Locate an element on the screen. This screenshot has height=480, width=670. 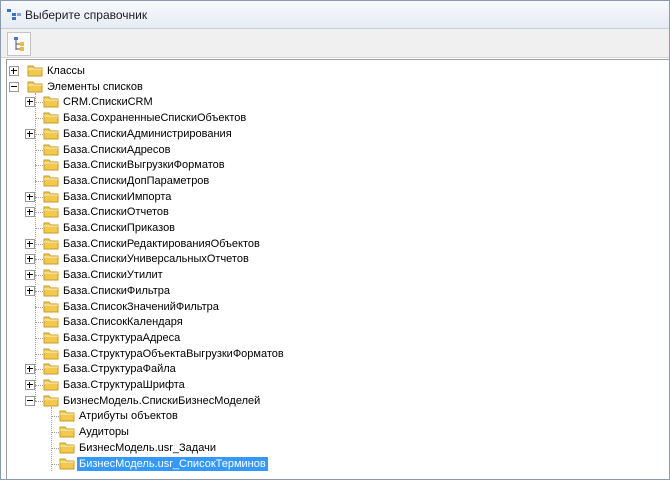
tree-node: База.СпискиОтчетов is located at coordinates (332, 212).